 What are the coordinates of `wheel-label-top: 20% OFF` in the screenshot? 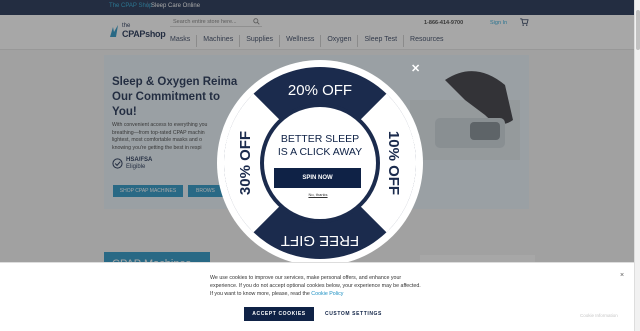 It's located at (320, 90).